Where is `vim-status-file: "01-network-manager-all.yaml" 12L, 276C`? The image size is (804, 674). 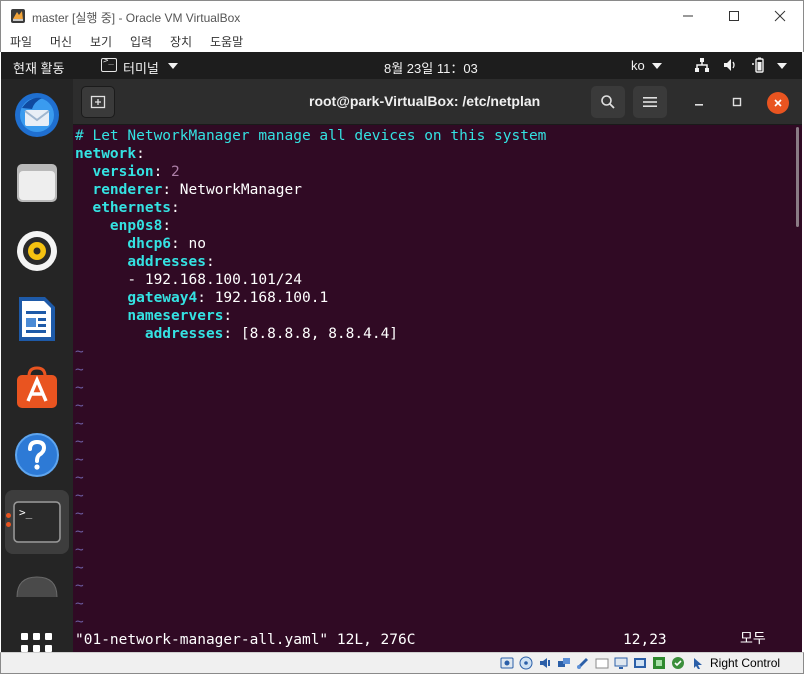 vim-status-file: "01-network-manager-all.yaml" 12L, 276C is located at coordinates (245, 640).